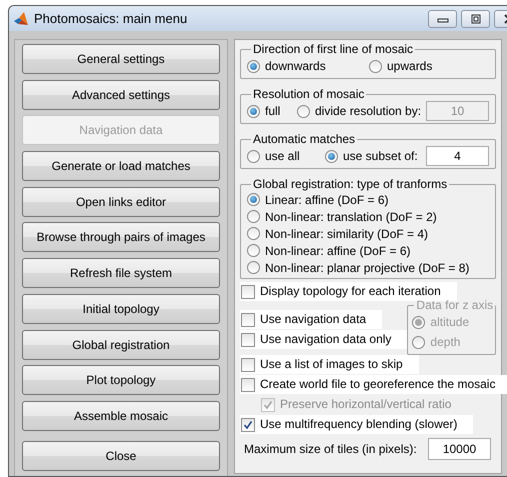 This screenshot has width=507, height=477. I want to click on app-icon, so click(21, 18).